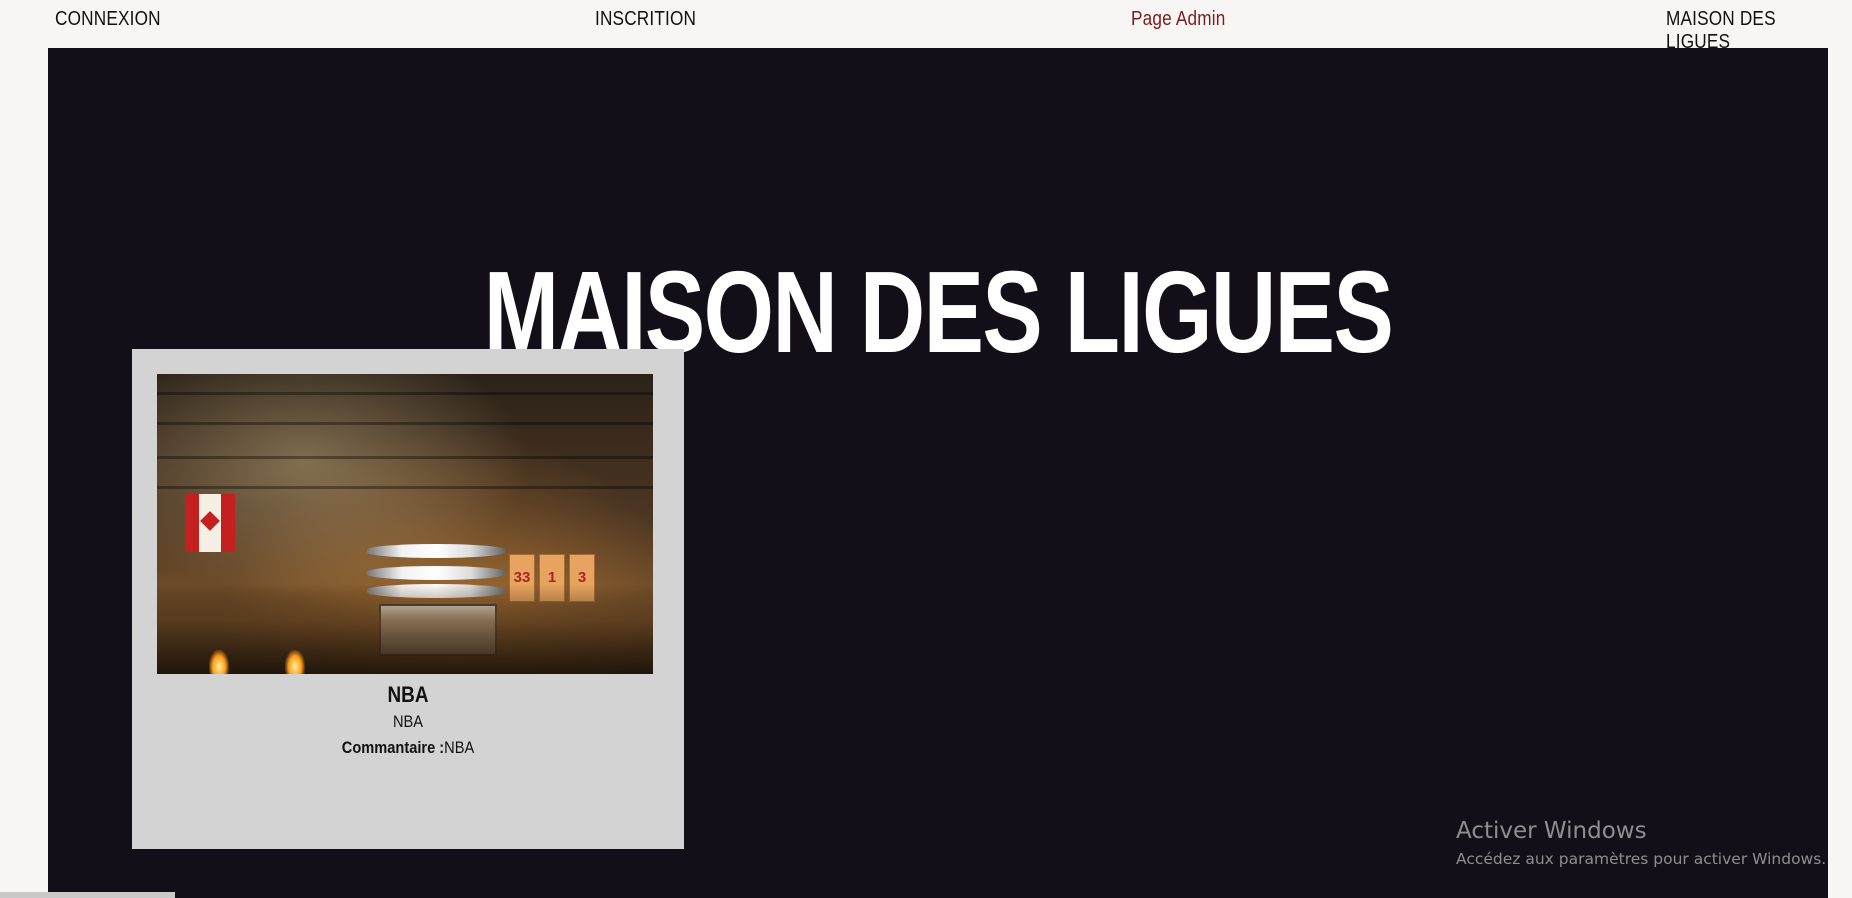 Image resolution: width=1852 pixels, height=898 pixels. What do you see at coordinates (408, 721) in the screenshot?
I see `card-subtitle: NBA` at bounding box center [408, 721].